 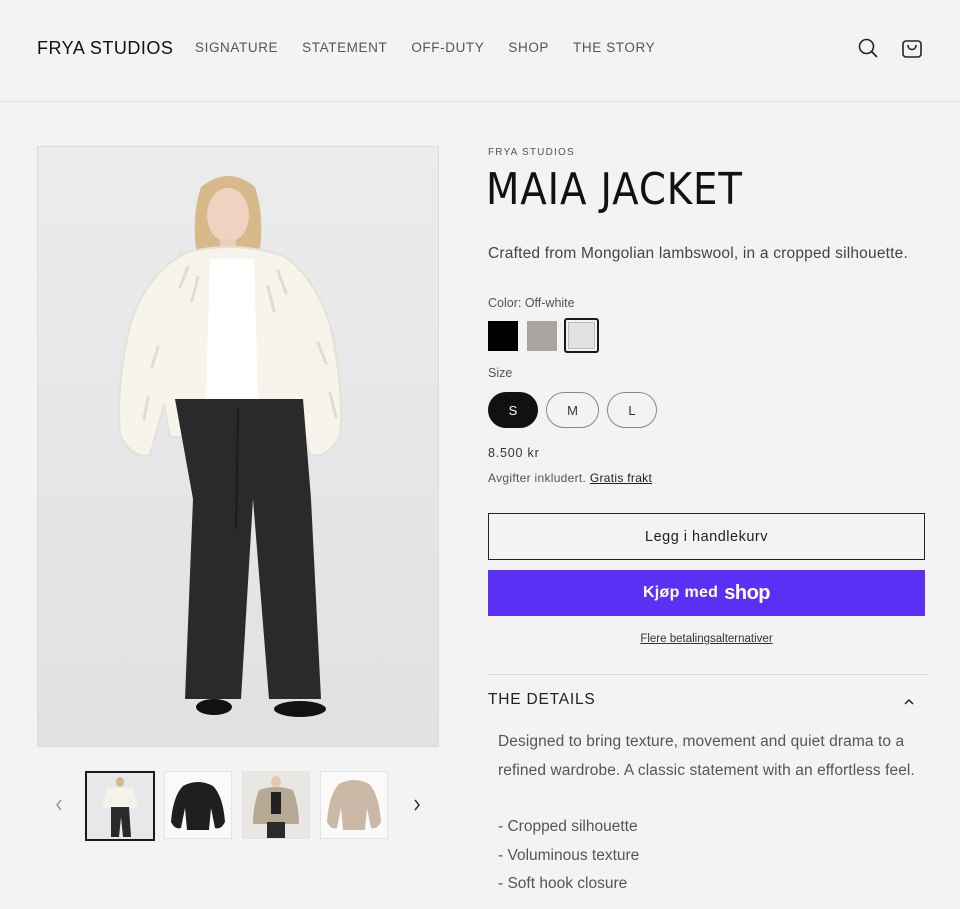 What do you see at coordinates (503, 336) in the screenshot?
I see `swatch-black` at bounding box center [503, 336].